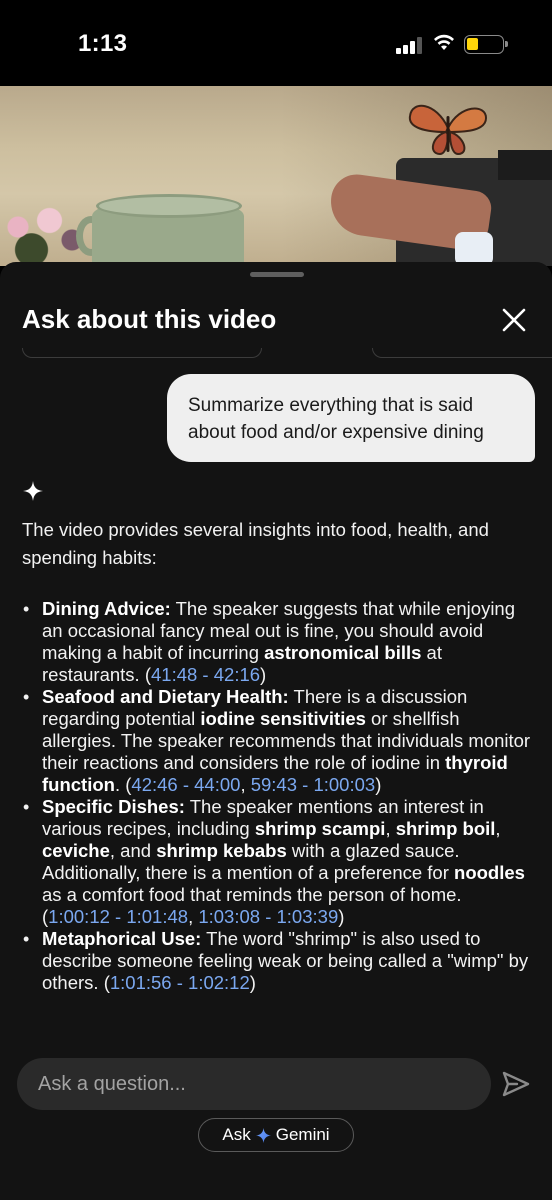 The image size is (552, 1200). What do you see at coordinates (142, 353) in the screenshot?
I see `suggestion-chip-left` at bounding box center [142, 353].